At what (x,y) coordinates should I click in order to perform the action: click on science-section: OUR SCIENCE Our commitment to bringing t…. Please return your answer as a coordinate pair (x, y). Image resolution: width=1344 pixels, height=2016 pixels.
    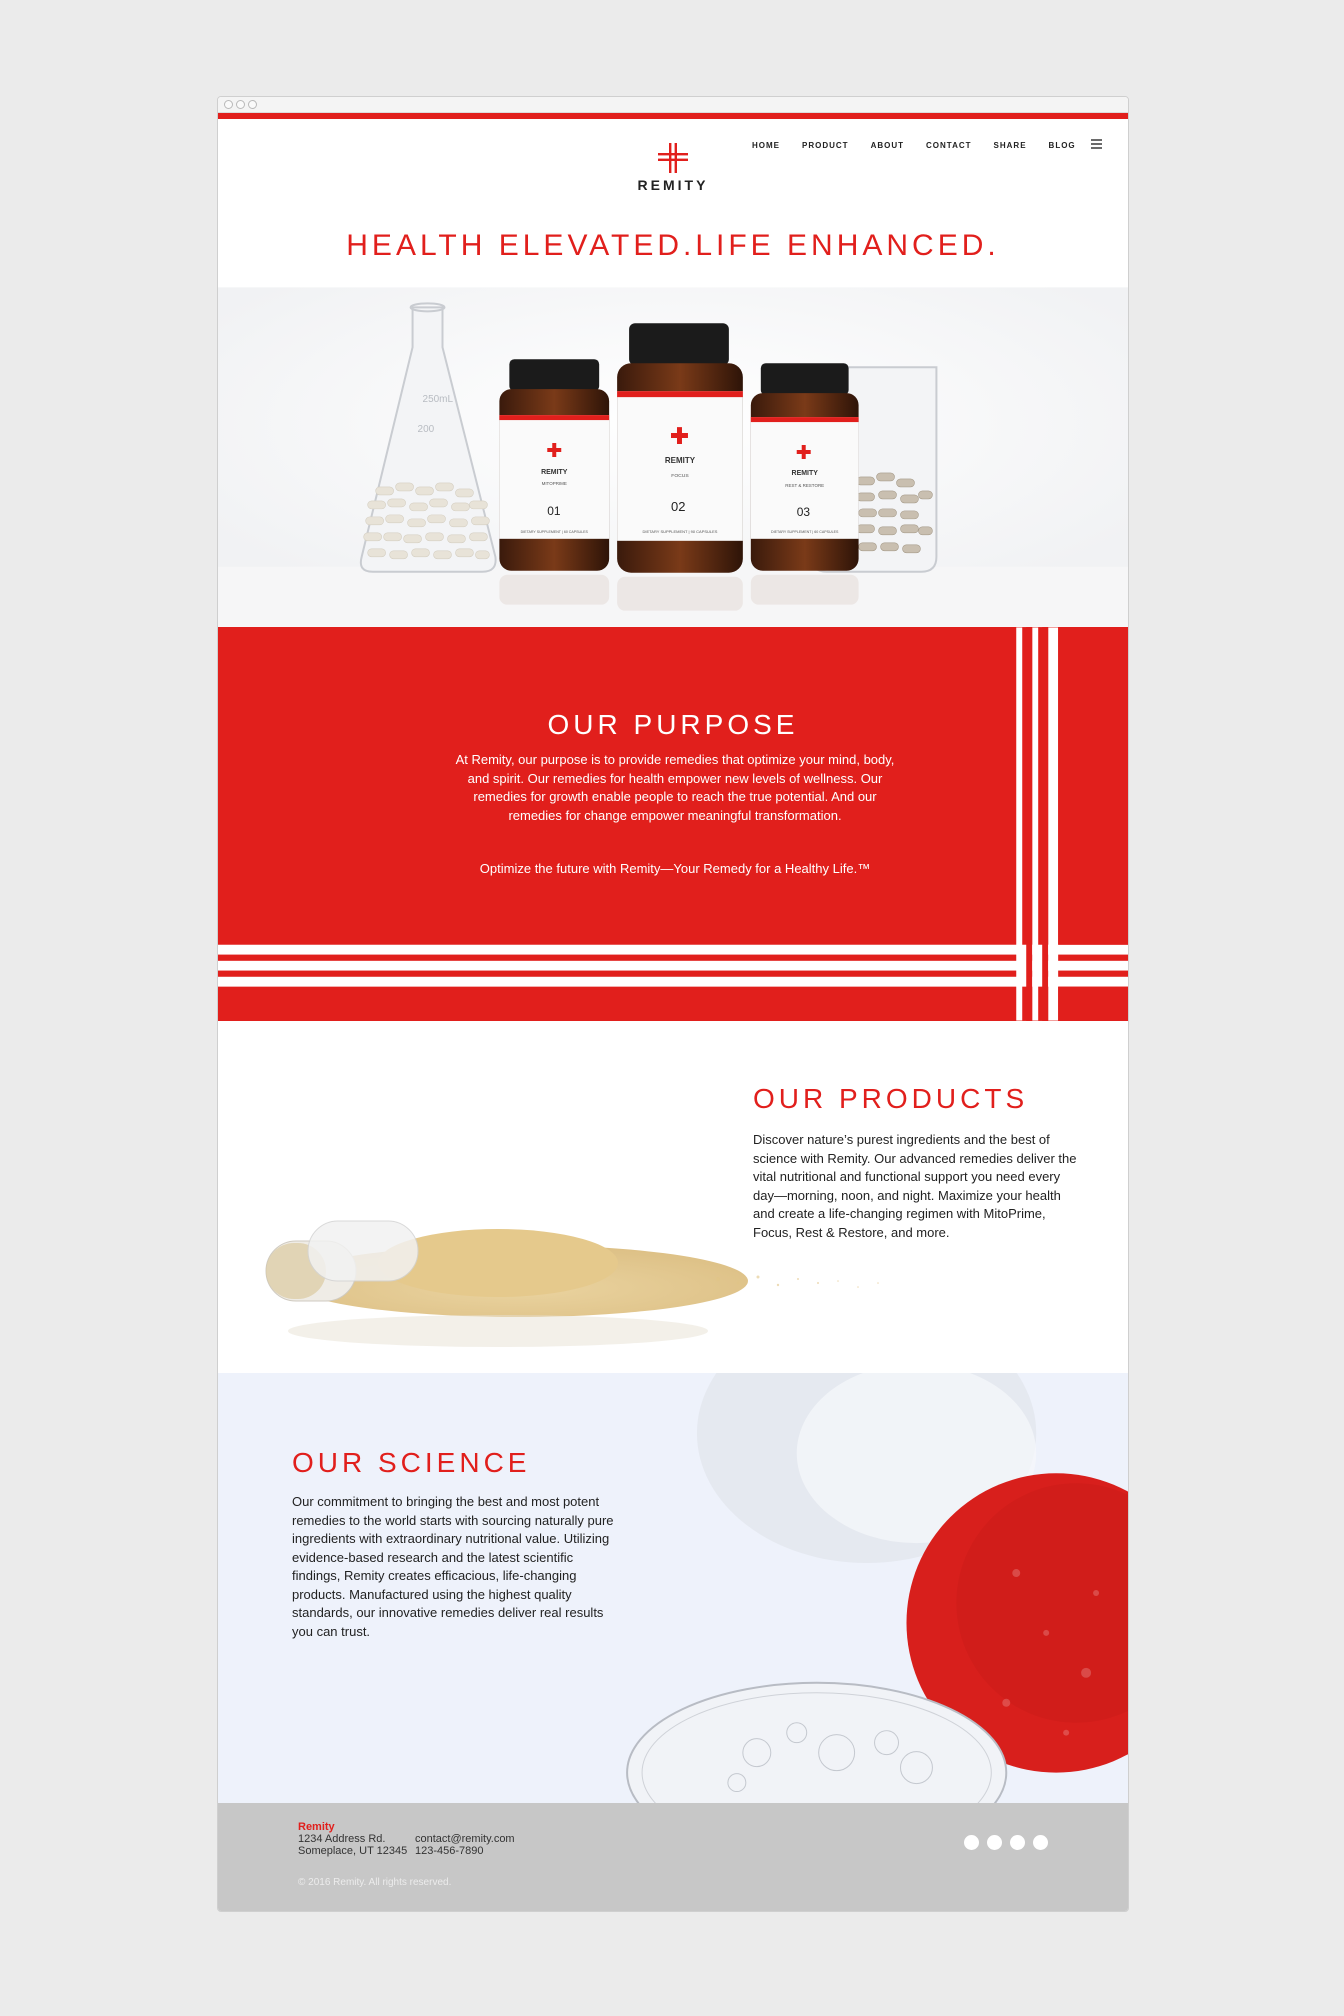
    Looking at the image, I should click on (673, 1588).